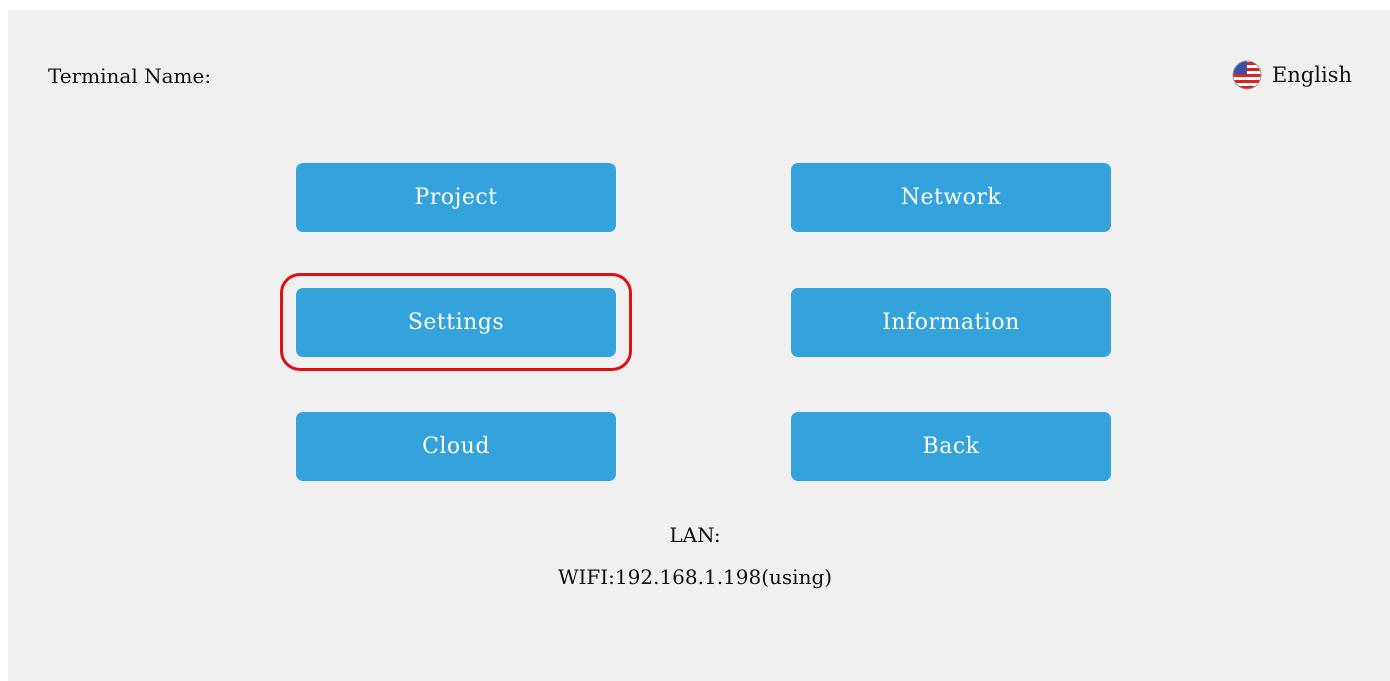 This screenshot has height=681, width=1390. Describe the element at coordinates (951, 197) in the screenshot. I see `network-button: Network` at that location.